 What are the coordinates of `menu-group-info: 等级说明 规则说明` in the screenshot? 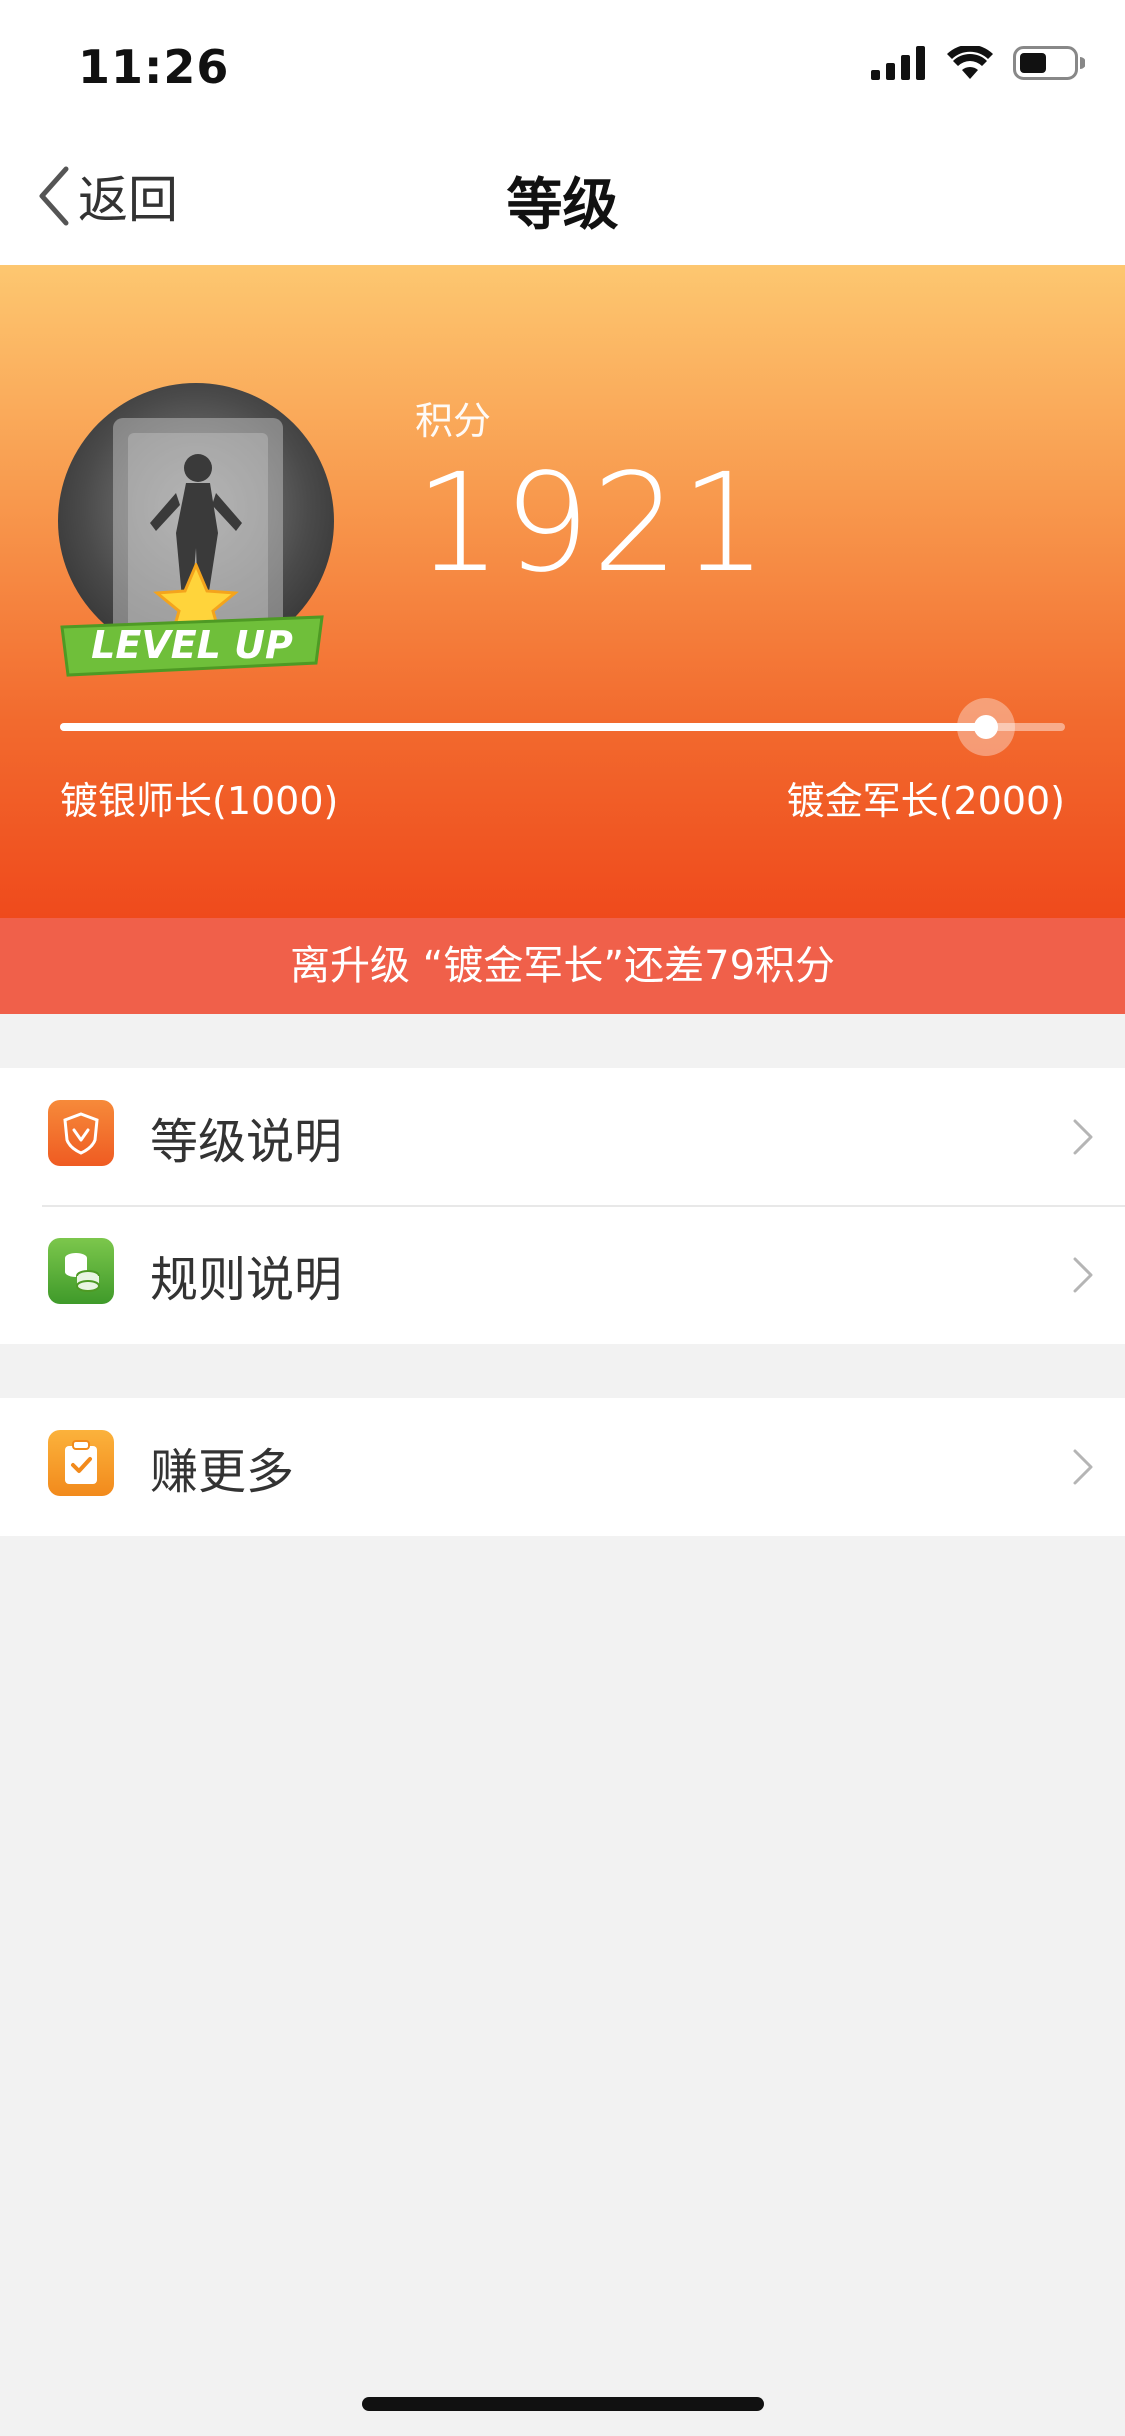 It's located at (562, 1206).